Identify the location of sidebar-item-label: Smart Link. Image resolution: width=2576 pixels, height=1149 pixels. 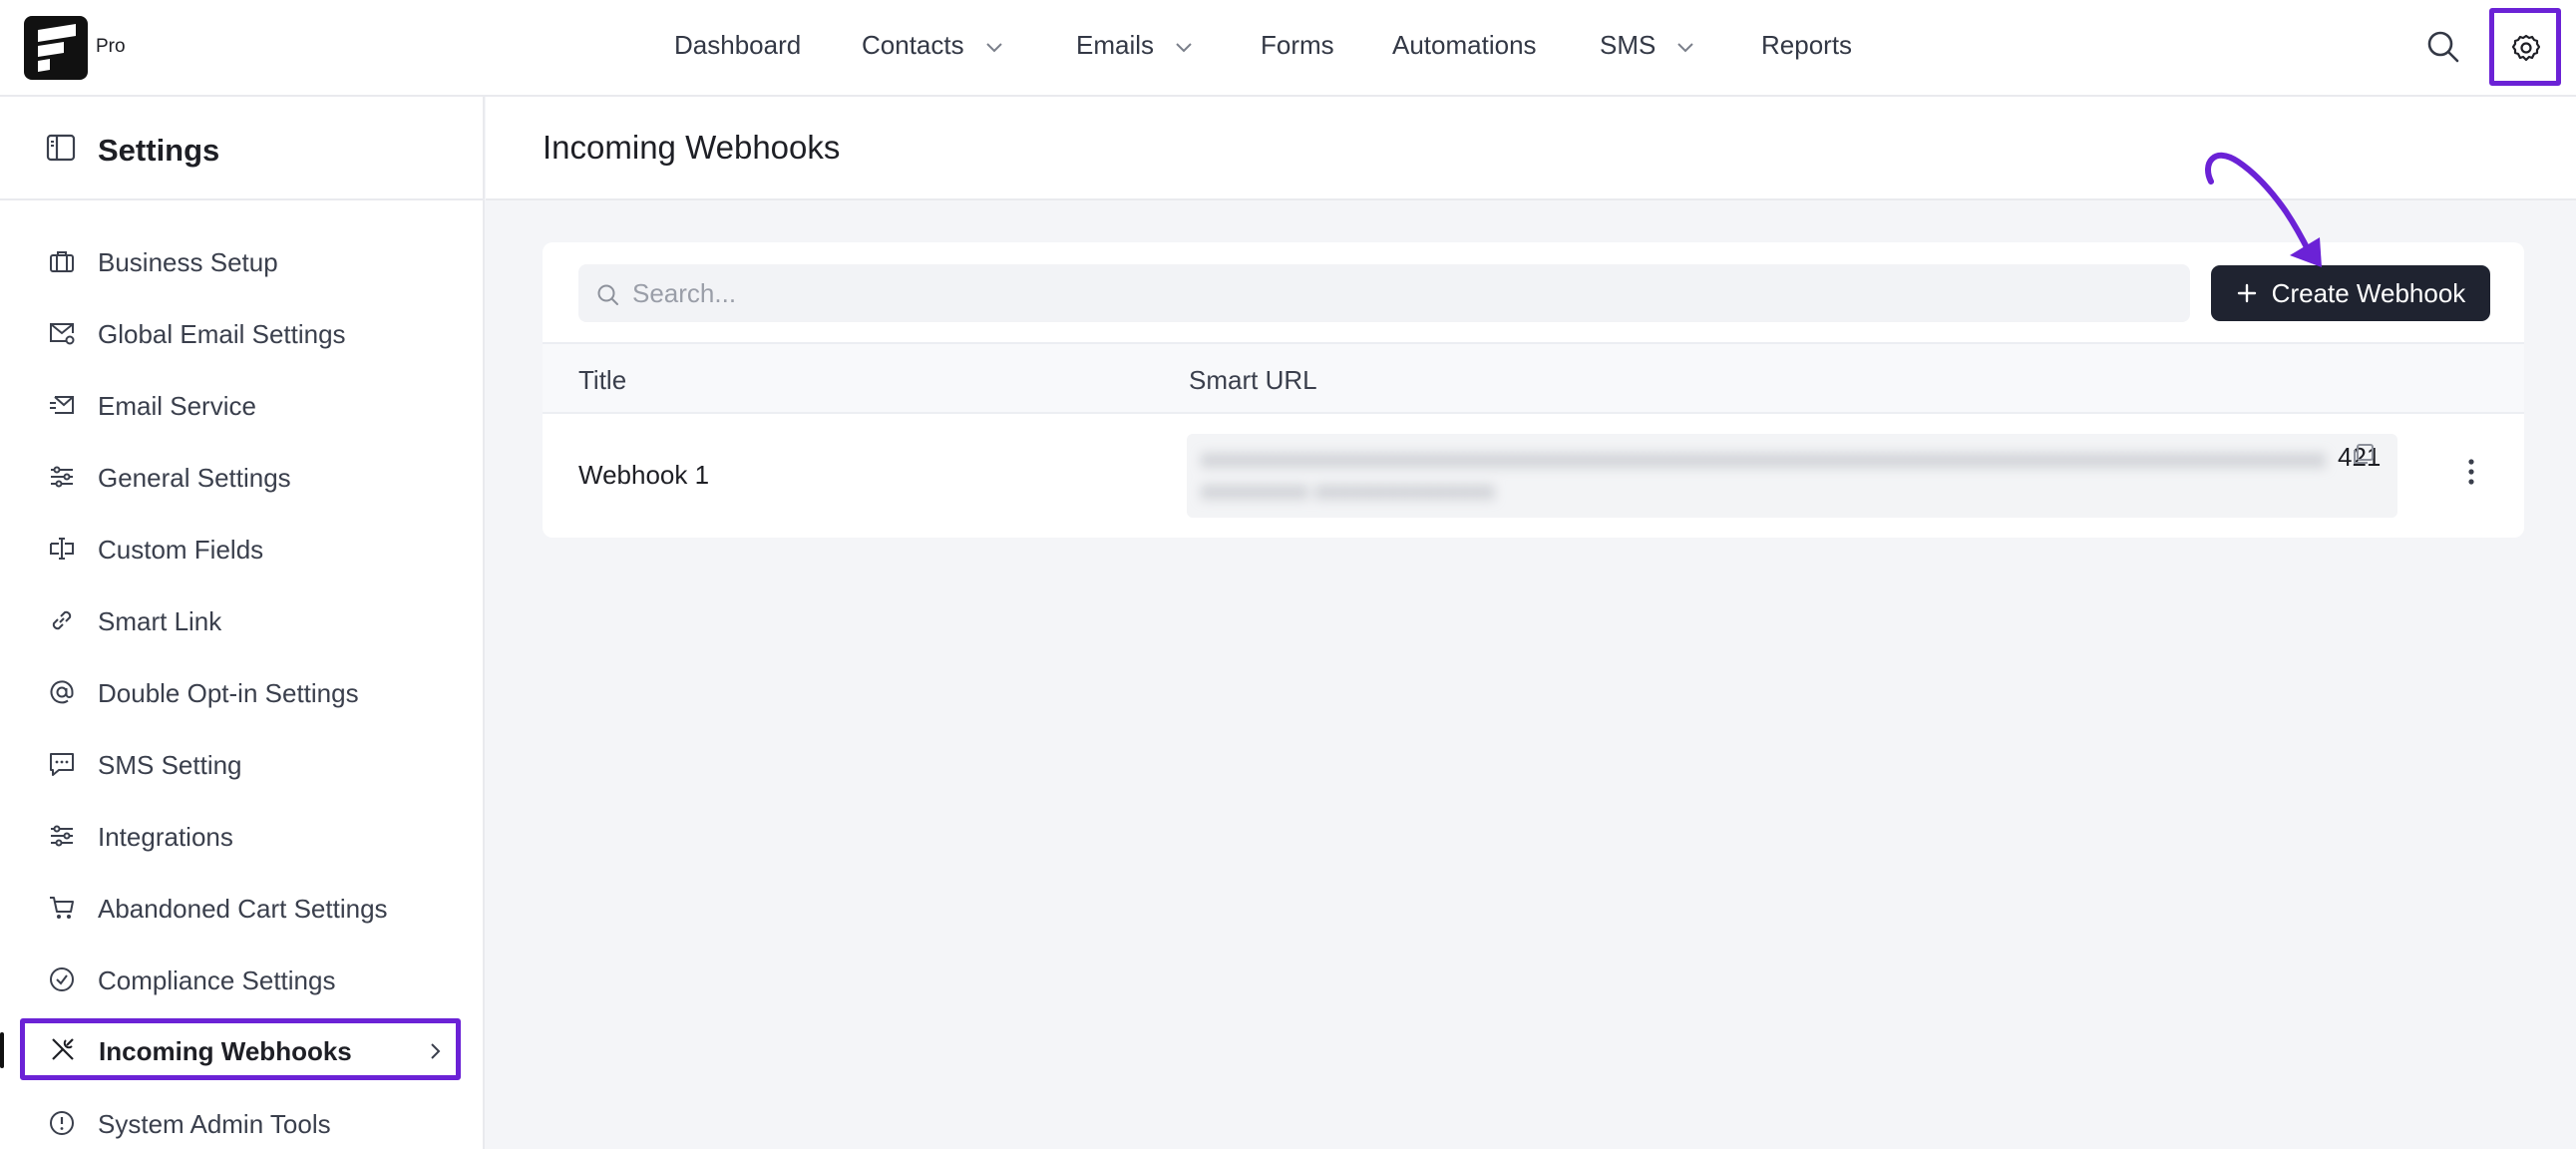
(160, 621).